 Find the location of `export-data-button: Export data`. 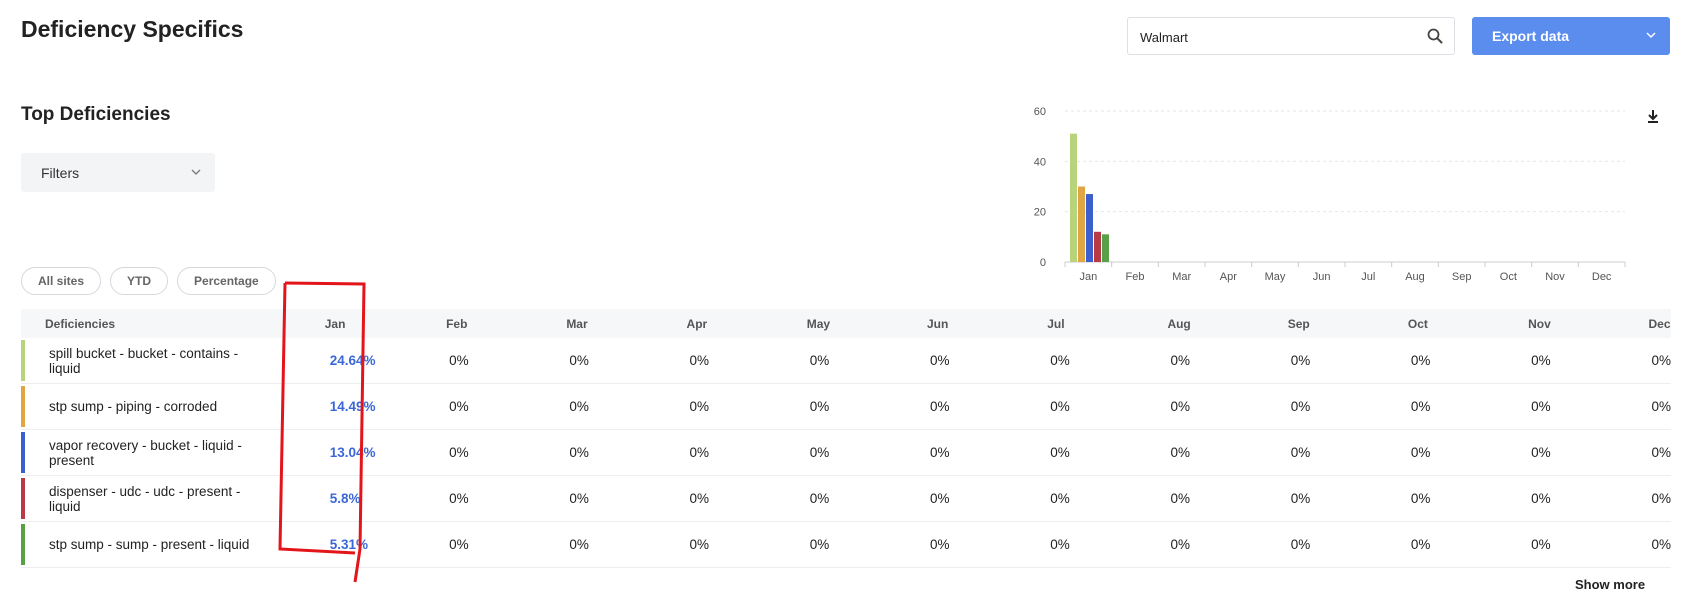

export-data-button: Export data is located at coordinates (1571, 36).